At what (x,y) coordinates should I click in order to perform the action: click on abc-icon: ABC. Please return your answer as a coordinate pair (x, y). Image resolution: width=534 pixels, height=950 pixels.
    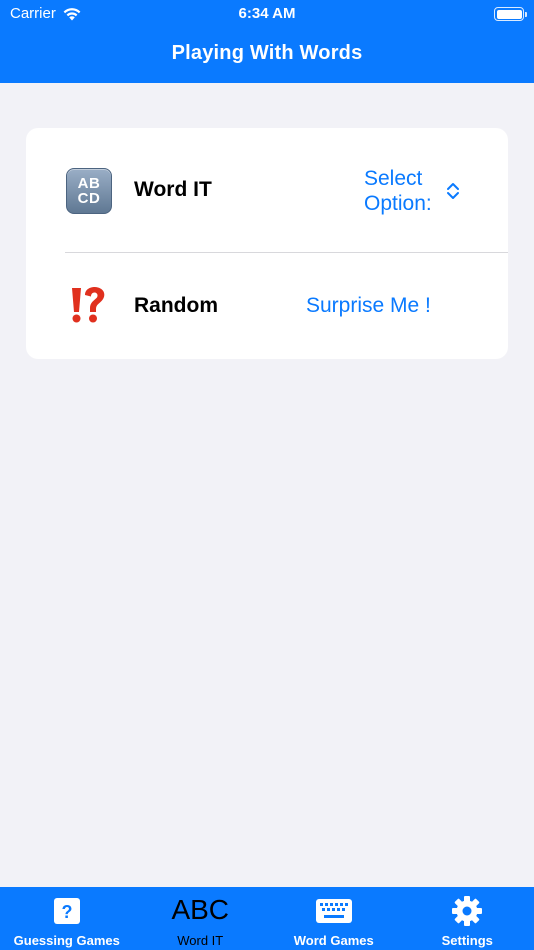
    Looking at the image, I should click on (200, 909).